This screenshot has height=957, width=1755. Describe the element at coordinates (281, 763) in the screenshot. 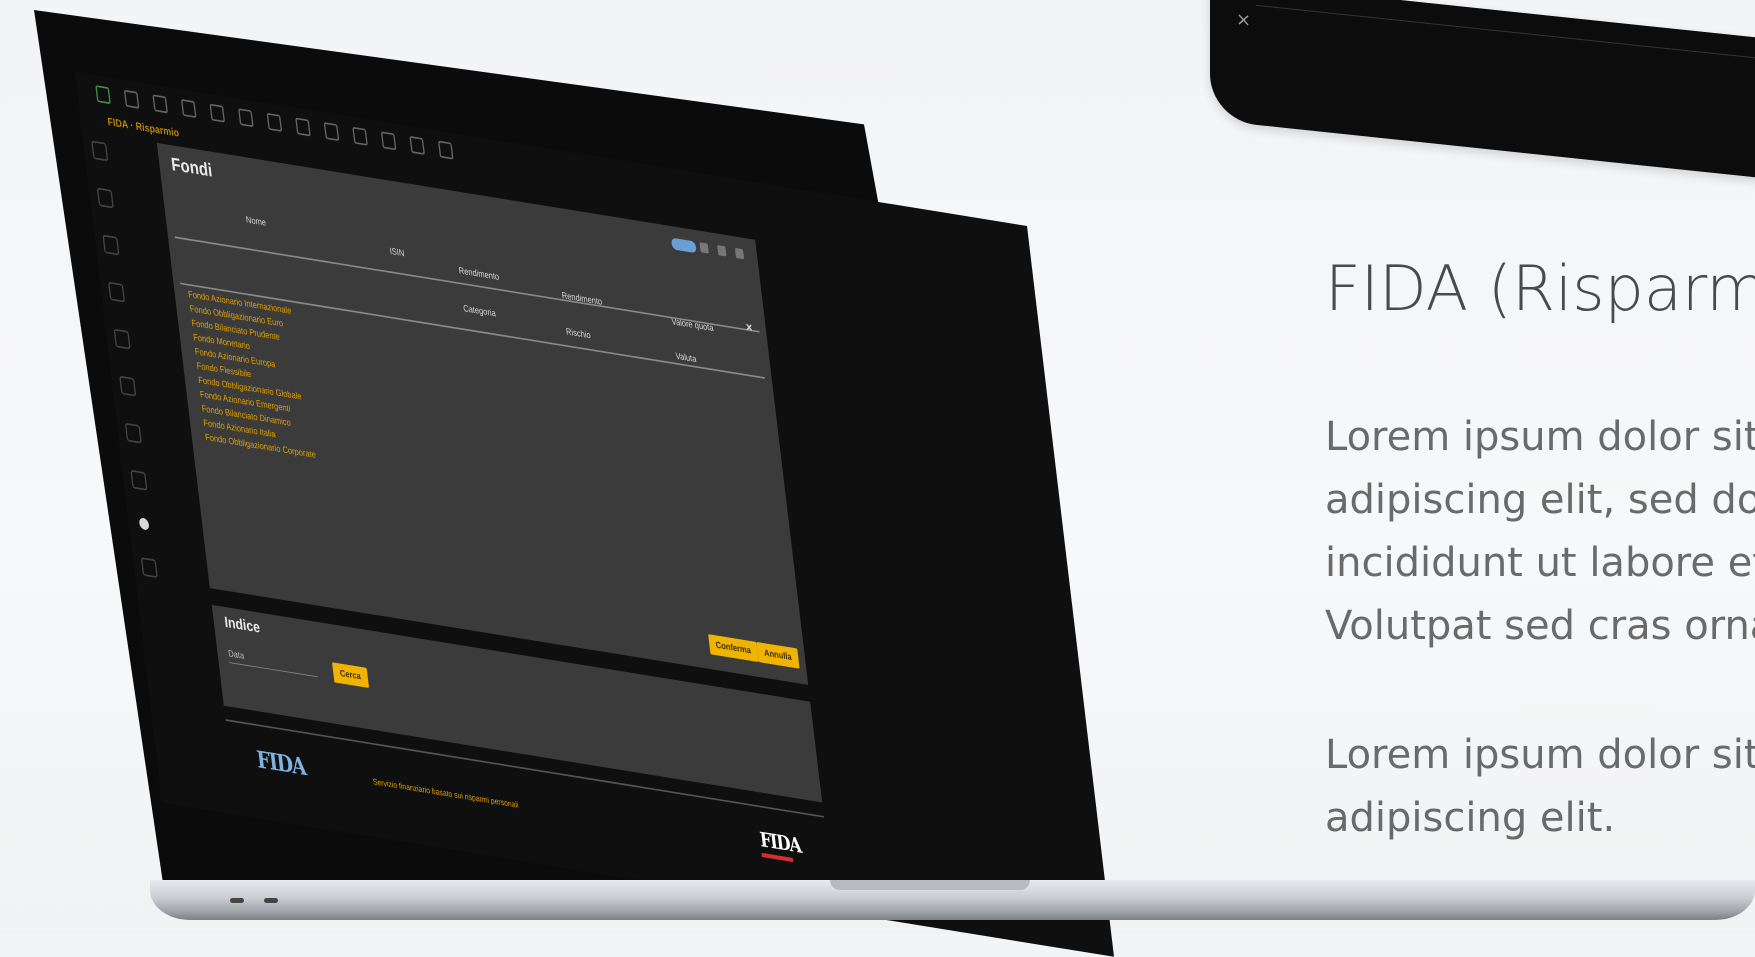

I see `fida-logo-left: FIDA` at that location.